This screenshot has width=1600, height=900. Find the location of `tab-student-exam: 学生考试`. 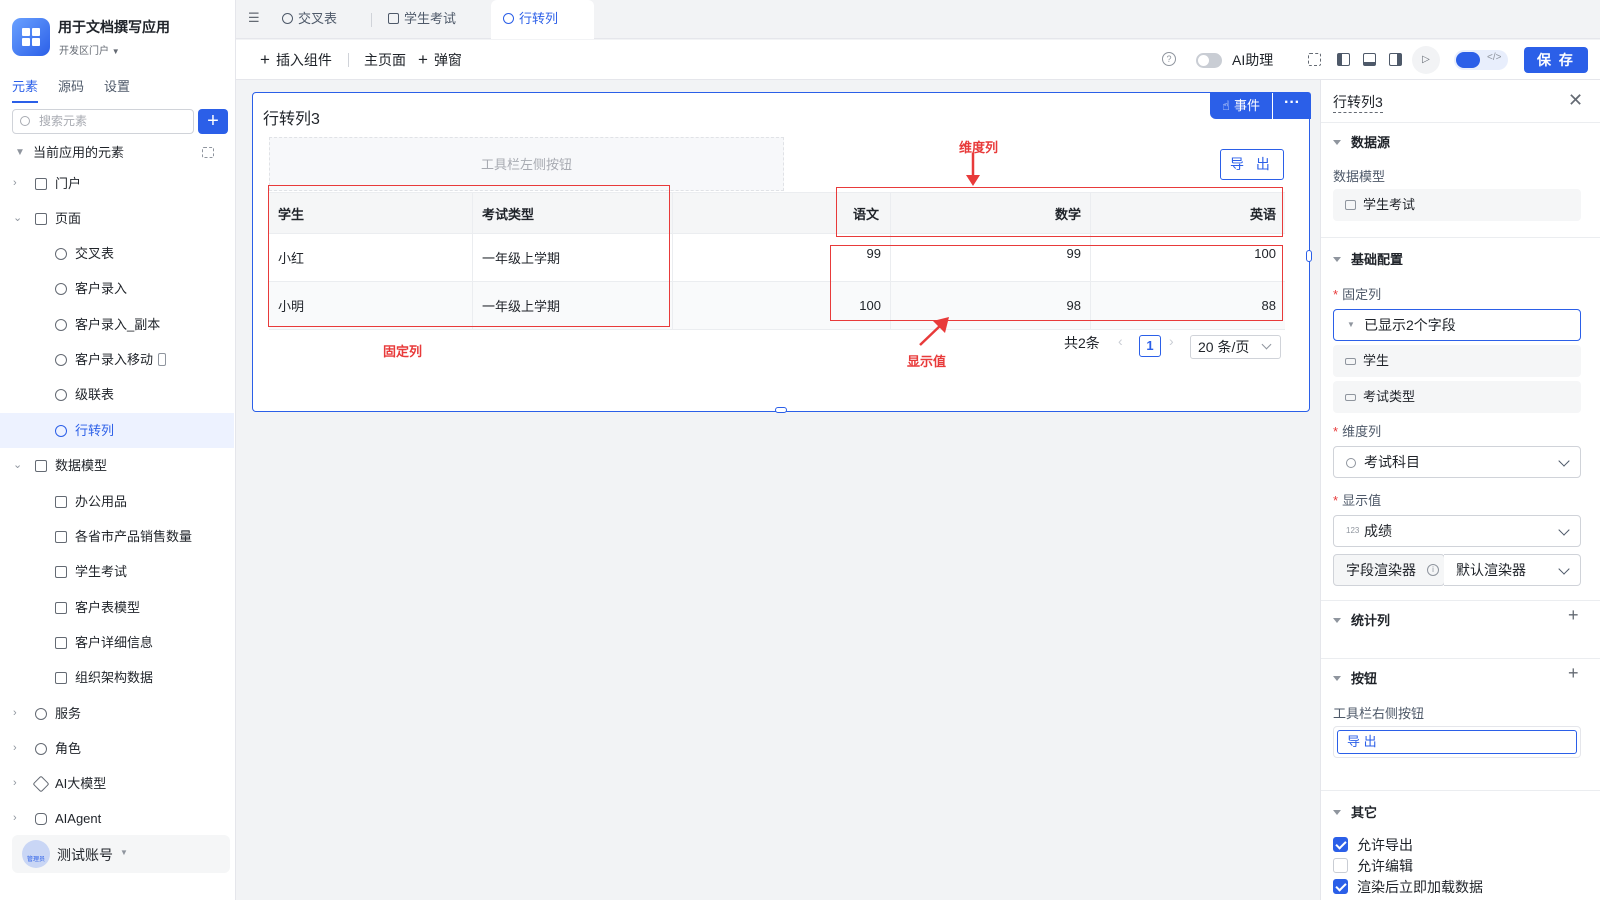

tab-student-exam: 学生考试 is located at coordinates (438, 19).